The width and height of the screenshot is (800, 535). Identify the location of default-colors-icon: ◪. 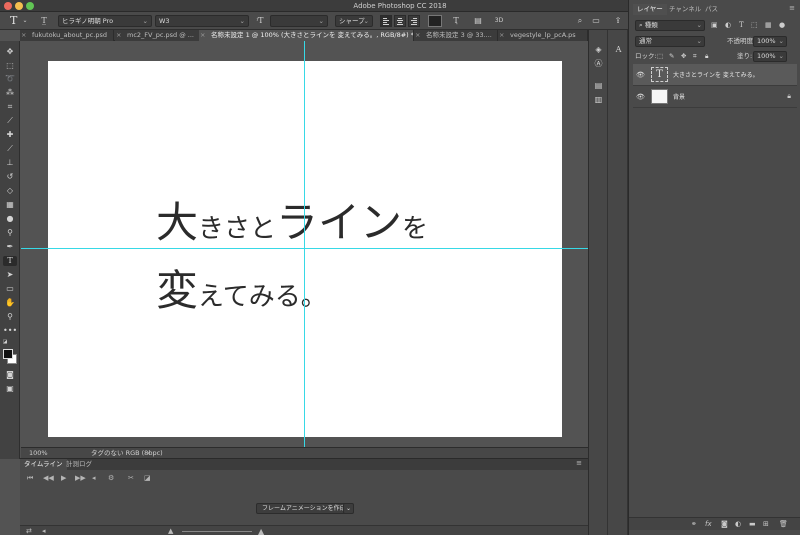
(5, 342).